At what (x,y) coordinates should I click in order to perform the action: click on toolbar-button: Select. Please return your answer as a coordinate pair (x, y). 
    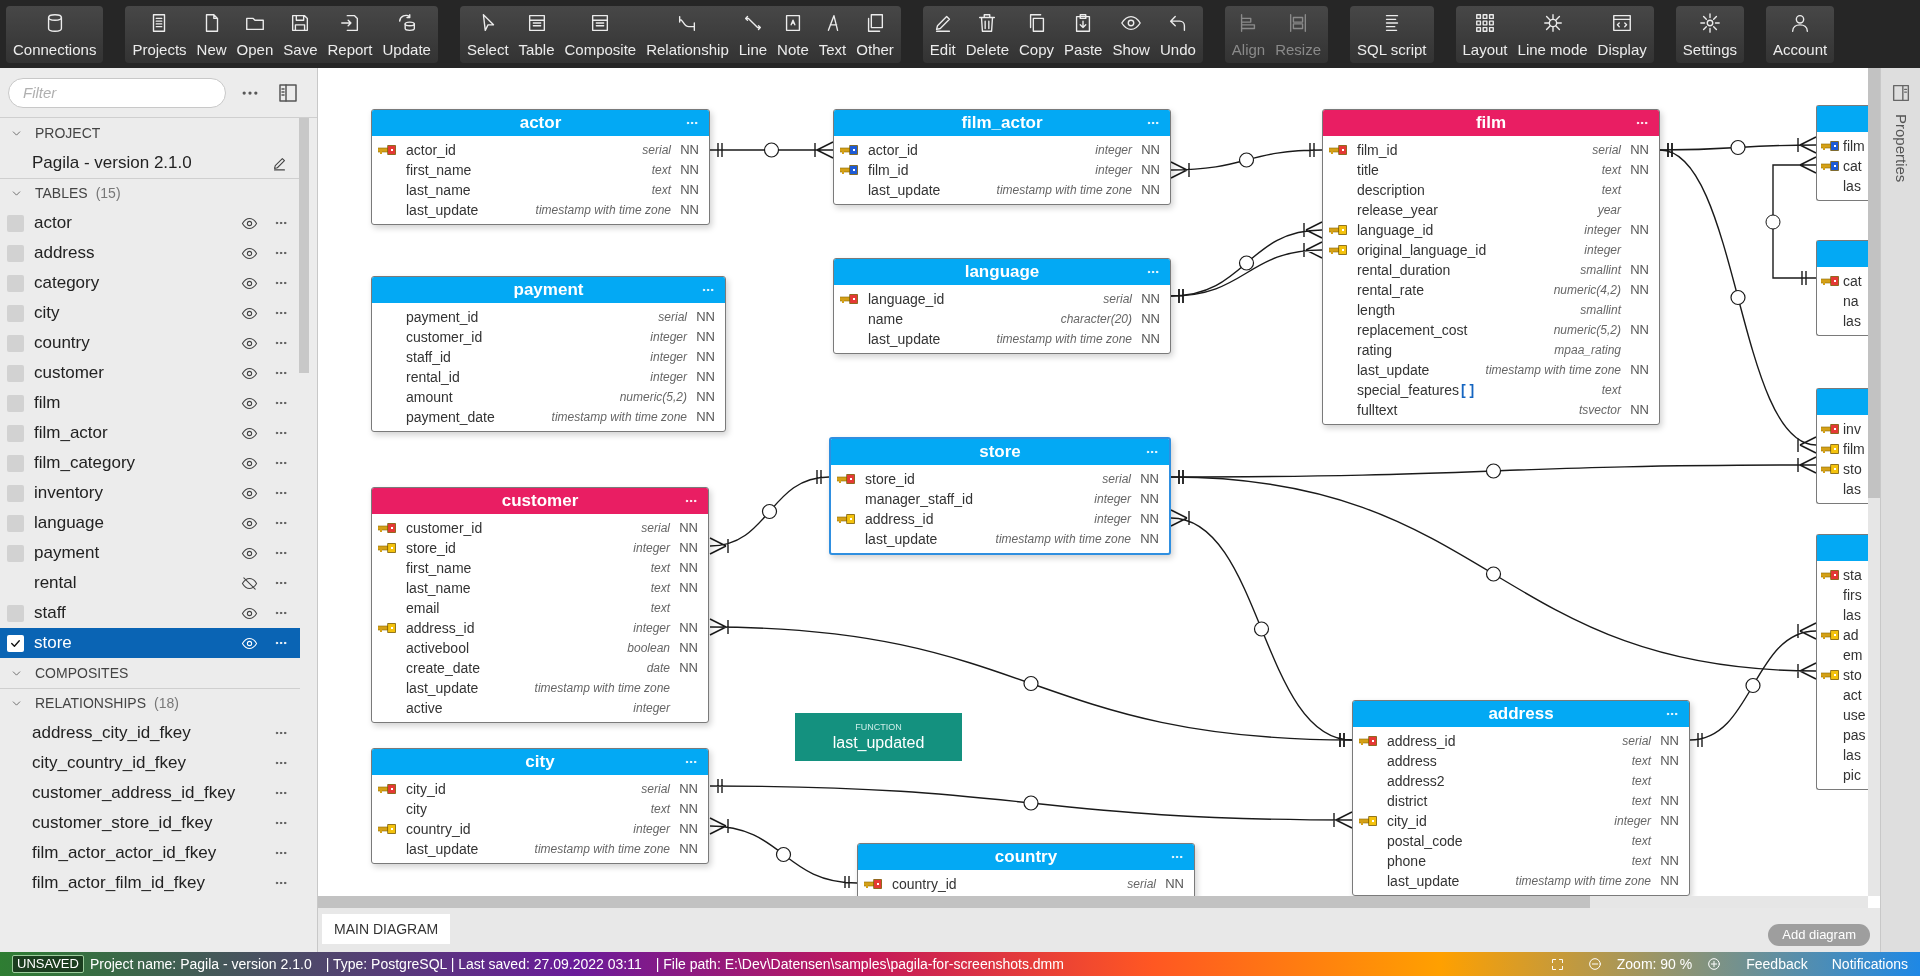
    Looking at the image, I should click on (487, 34).